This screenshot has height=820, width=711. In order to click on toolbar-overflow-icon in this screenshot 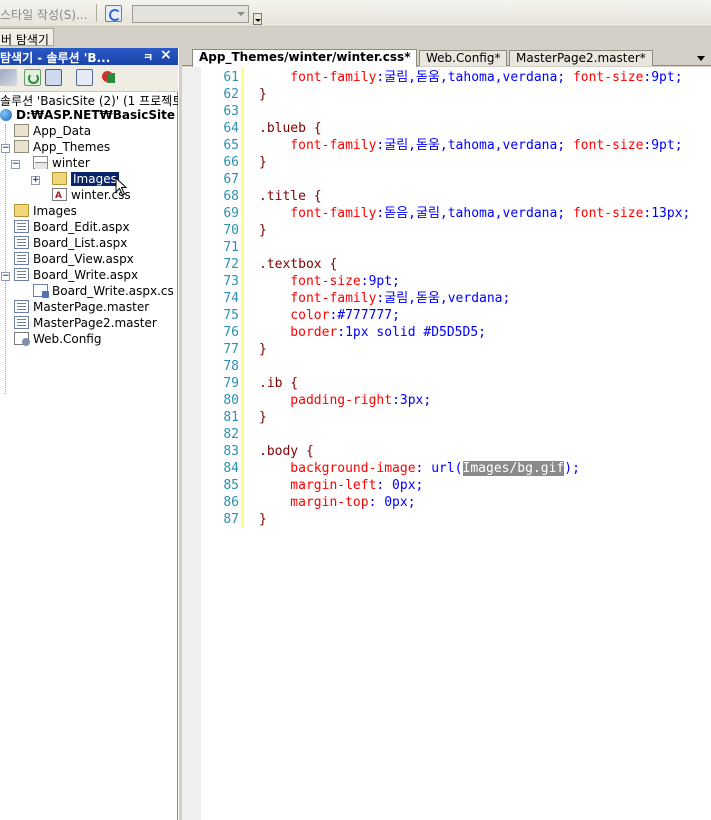, I will do `click(257, 19)`.